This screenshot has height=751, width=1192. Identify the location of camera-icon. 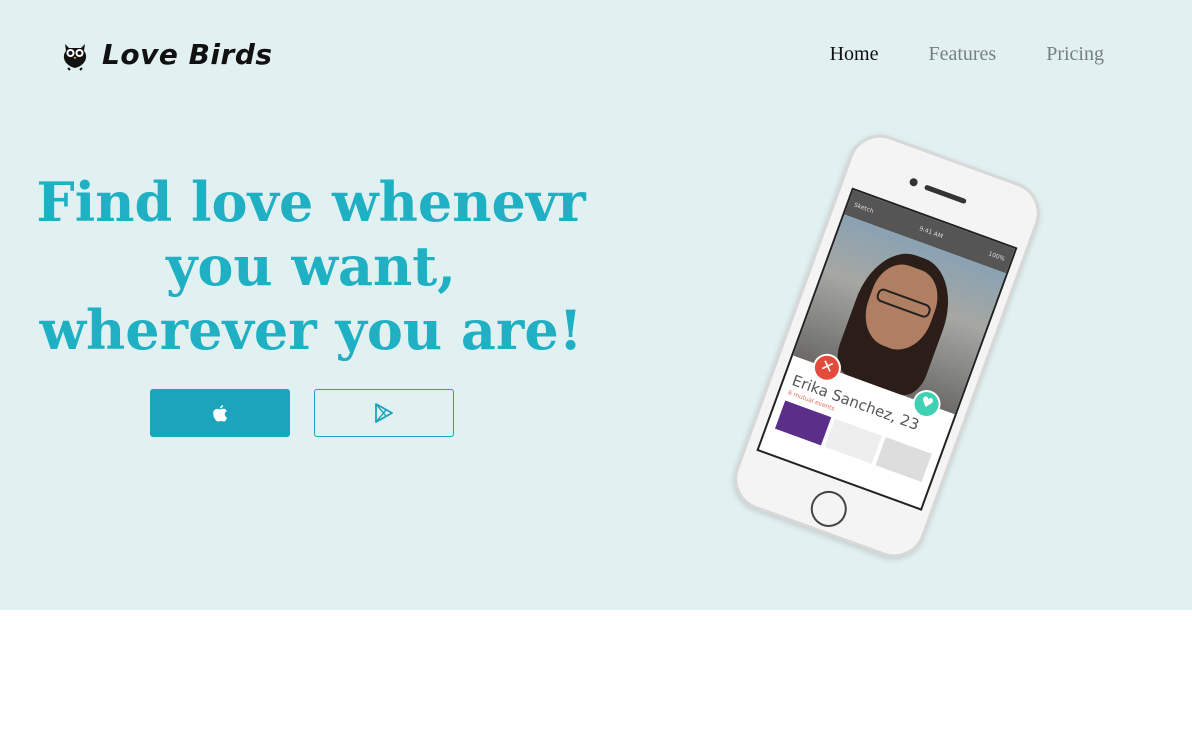
(913, 182).